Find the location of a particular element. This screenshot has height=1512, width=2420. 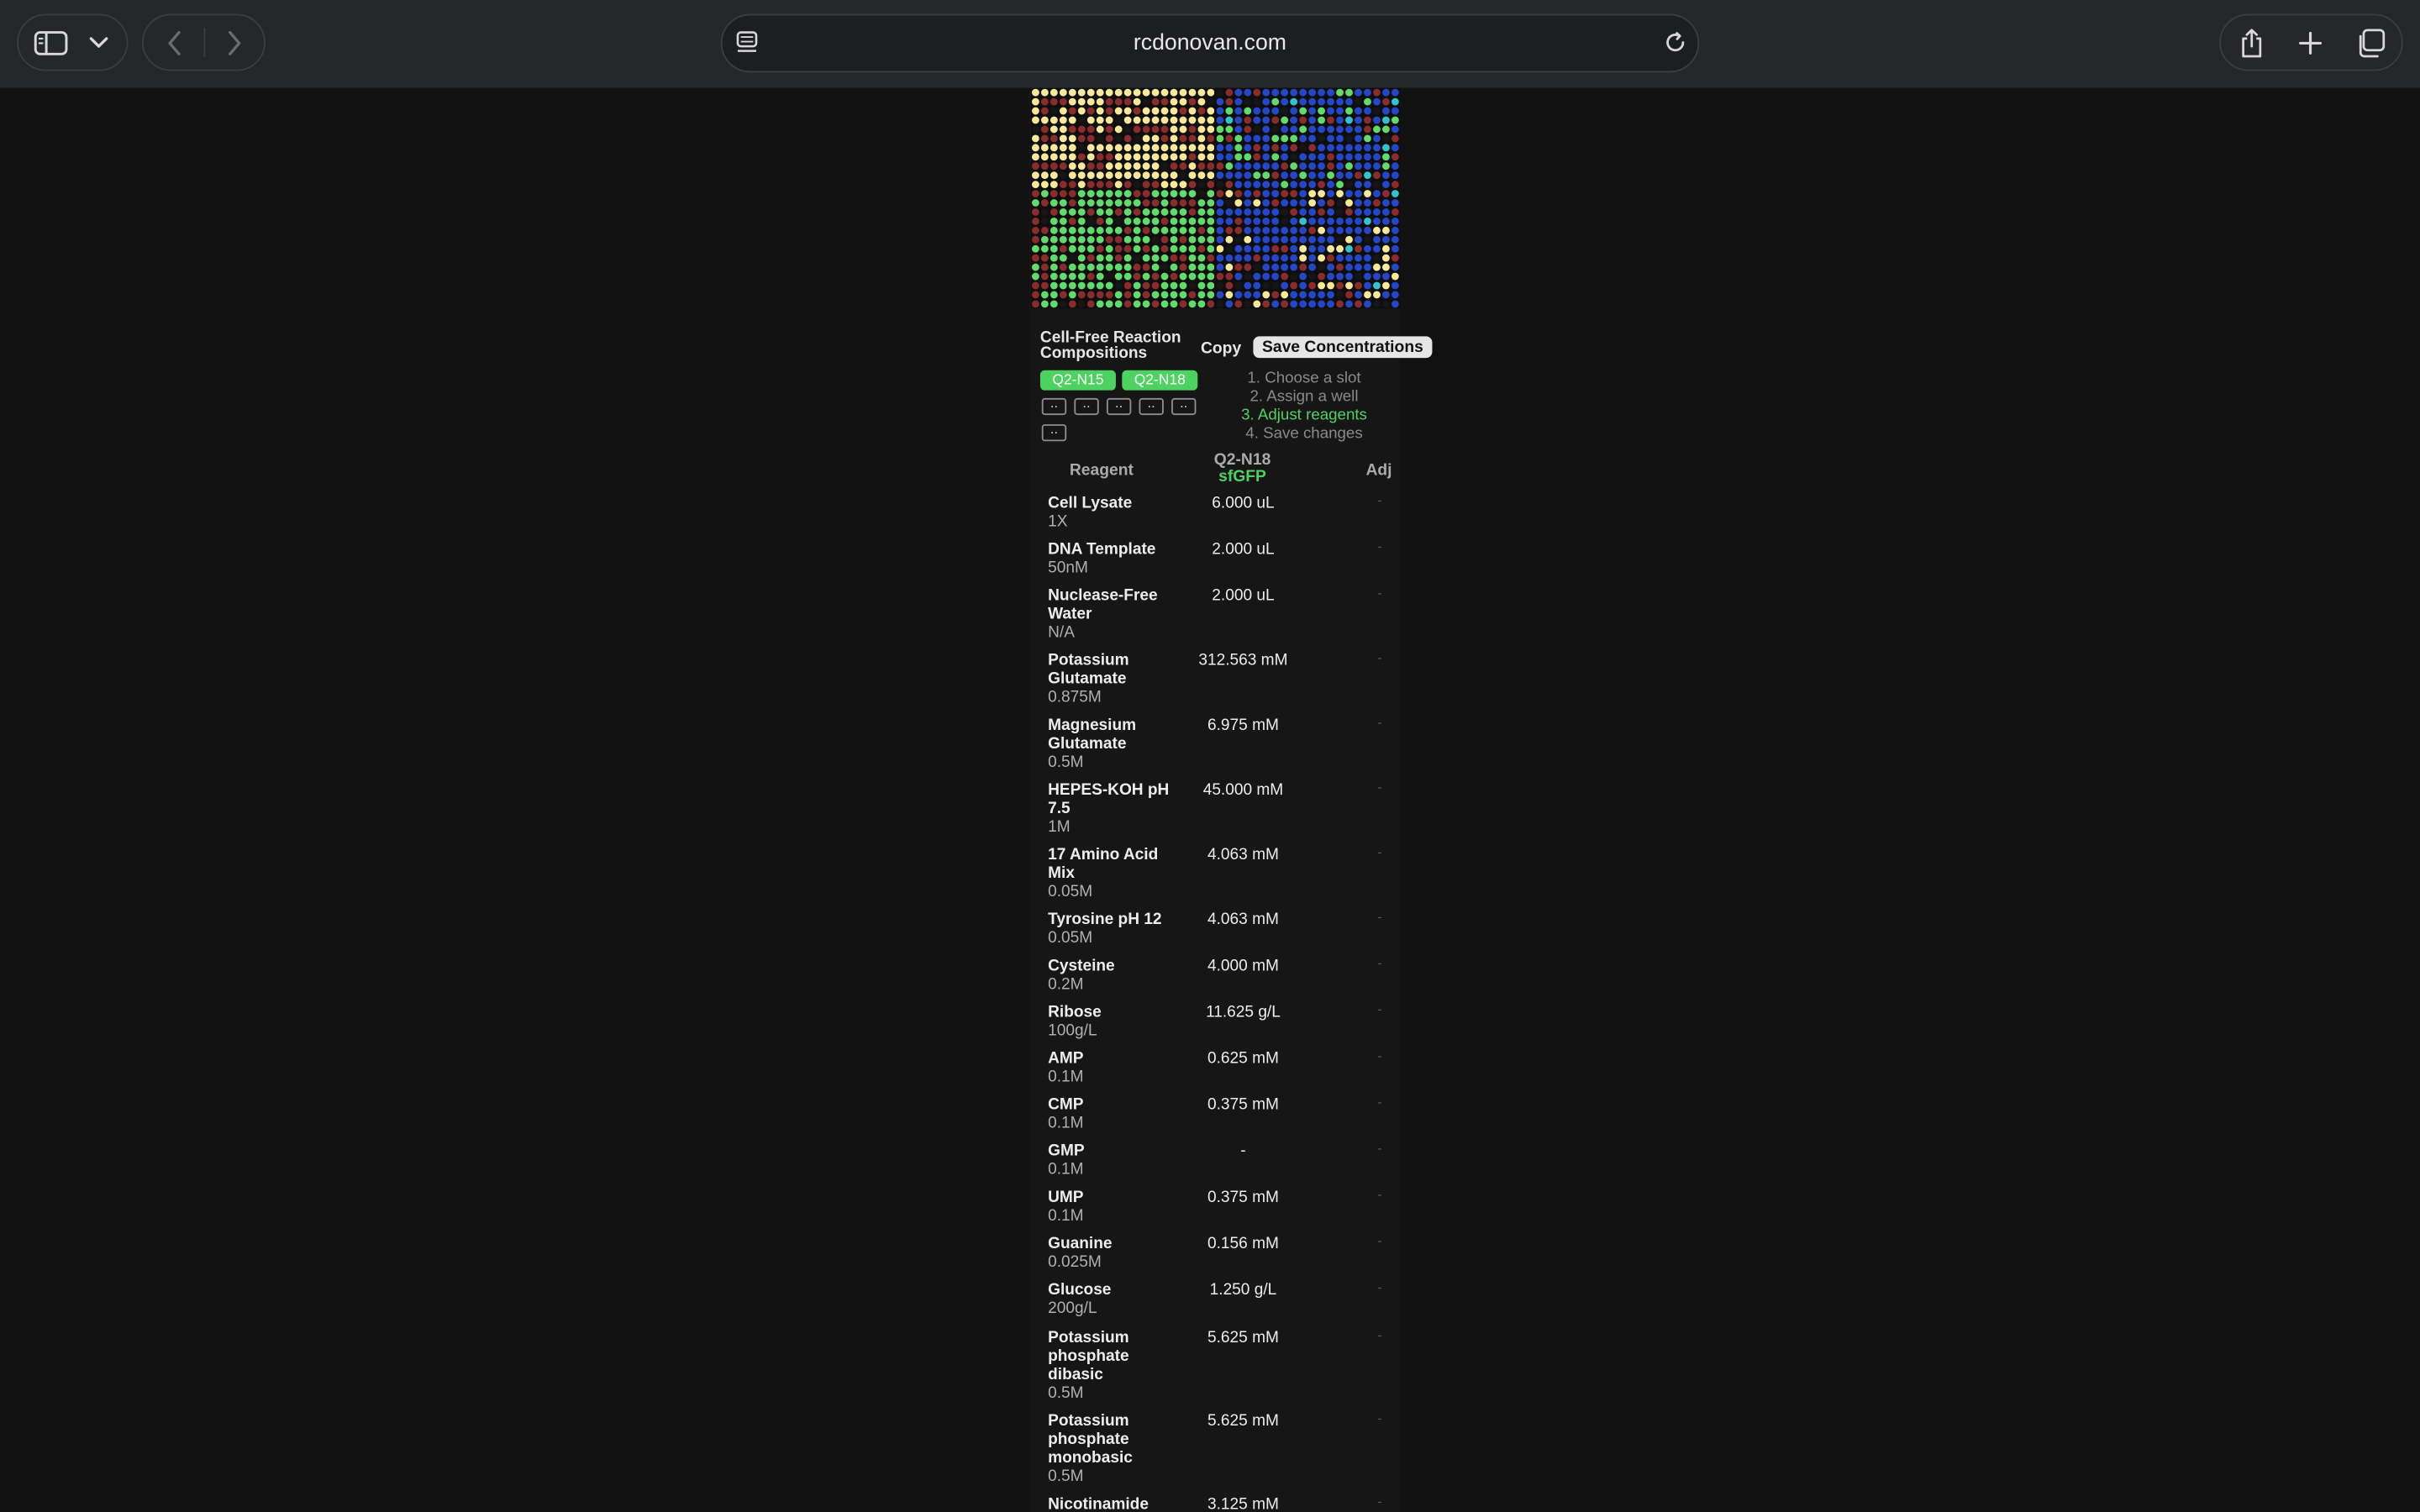

chevron-down-icon is located at coordinates (98, 42).